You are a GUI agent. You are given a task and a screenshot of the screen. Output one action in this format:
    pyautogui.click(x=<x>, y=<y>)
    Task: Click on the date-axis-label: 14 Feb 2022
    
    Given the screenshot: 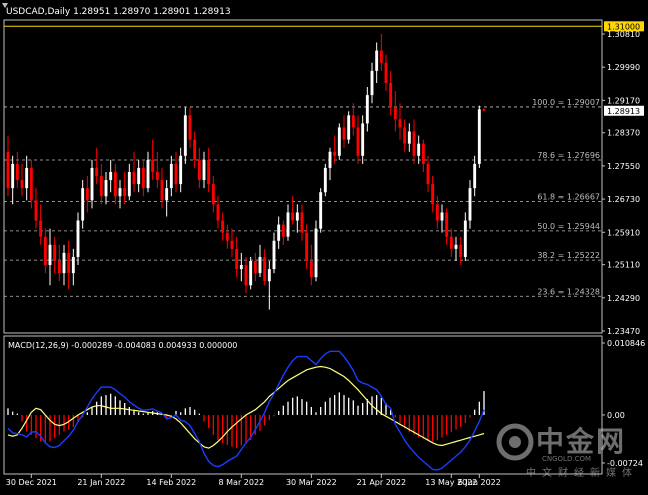 What is the action you would take?
    pyautogui.click(x=171, y=482)
    